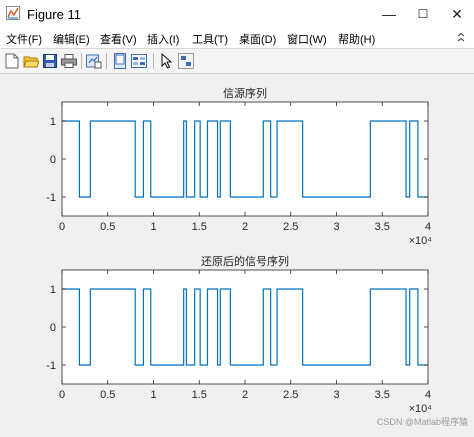 This screenshot has height=437, width=474. I want to click on link-plot-icon, so click(94, 61).